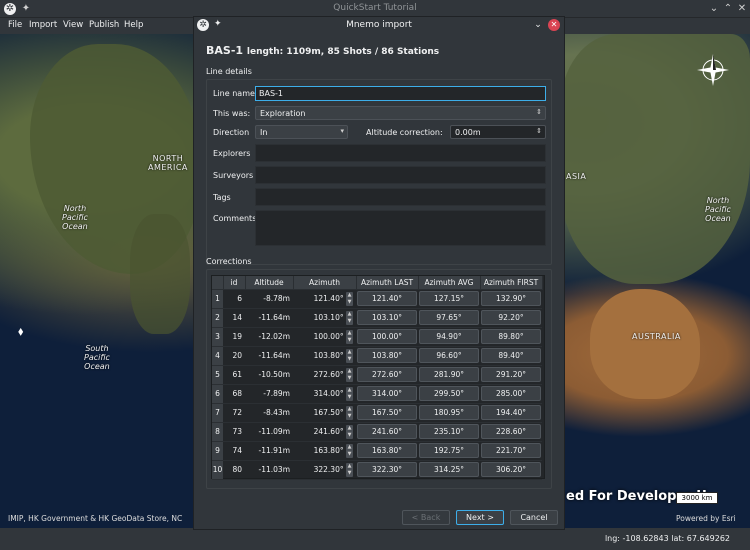 This screenshot has height=550, width=750. What do you see at coordinates (104, 25) in the screenshot?
I see `menu-publish: Publish` at bounding box center [104, 25].